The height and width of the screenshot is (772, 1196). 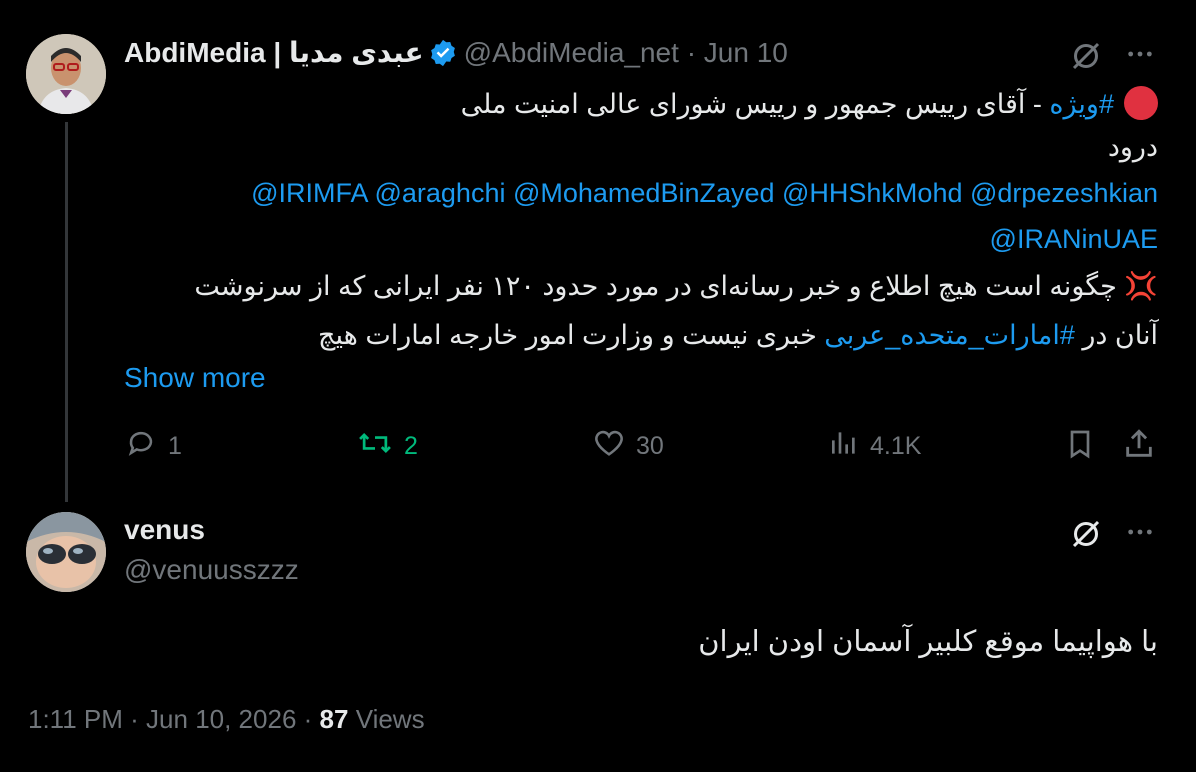 What do you see at coordinates (175, 446) in the screenshot?
I see `reply-count: 1` at bounding box center [175, 446].